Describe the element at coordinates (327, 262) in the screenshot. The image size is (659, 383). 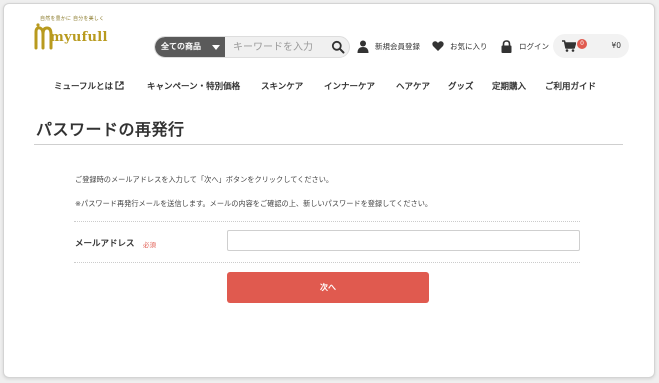
I see `form-divider-bottom` at that location.